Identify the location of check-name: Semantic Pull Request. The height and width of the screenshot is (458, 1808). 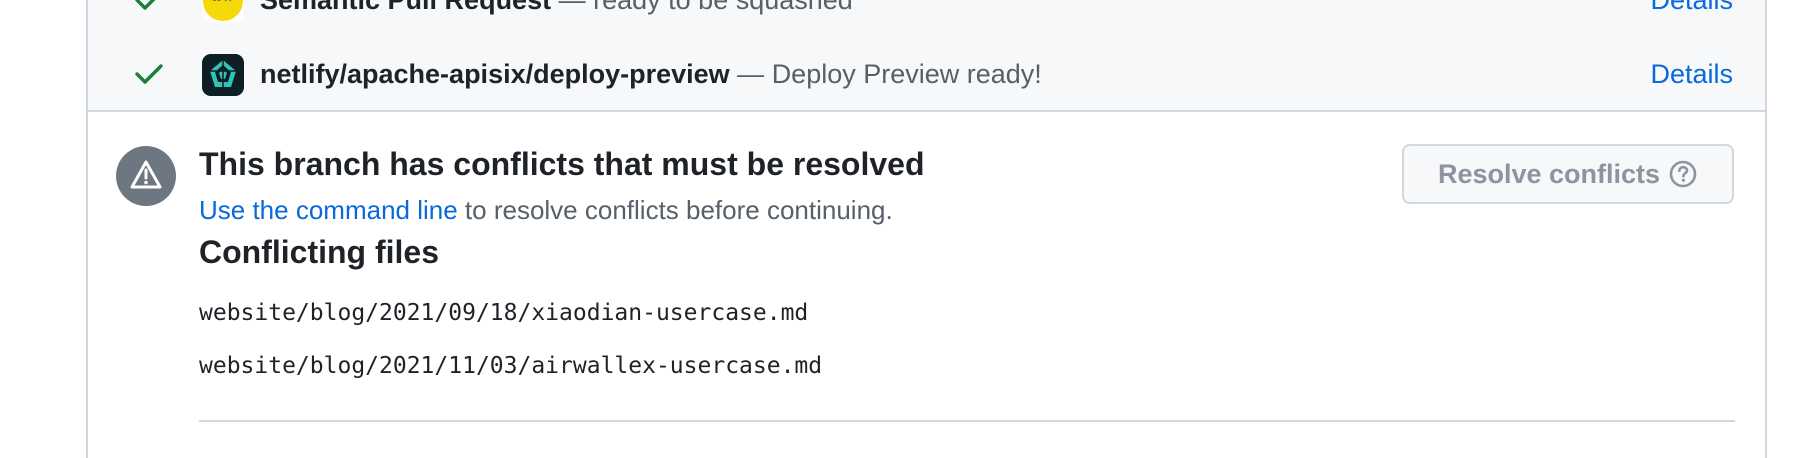
(406, 7).